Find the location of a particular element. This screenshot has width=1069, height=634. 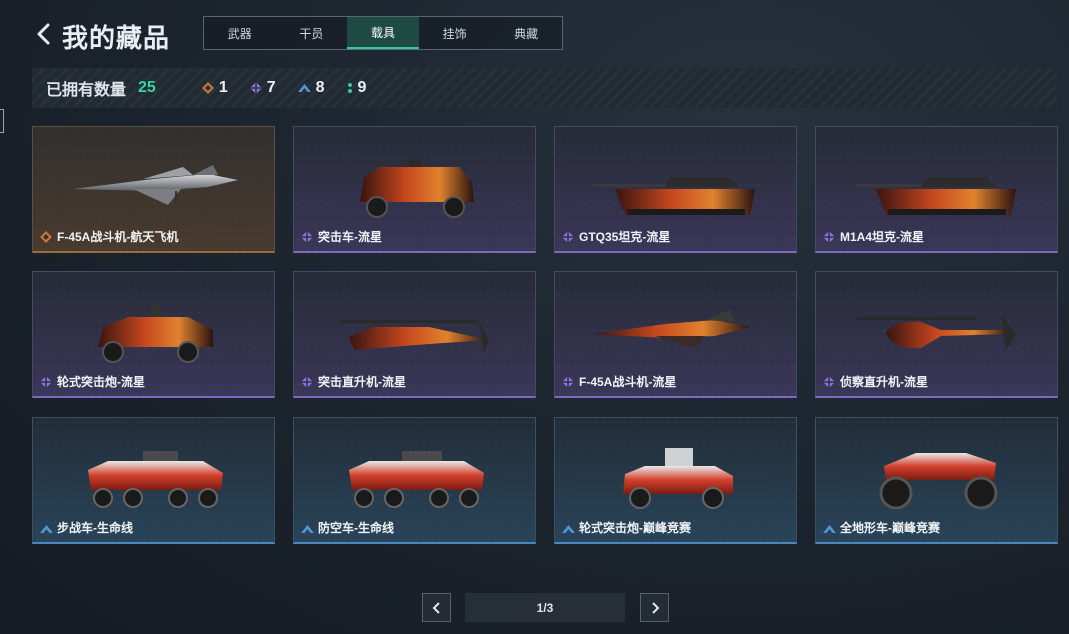

green-count: 9 is located at coordinates (357, 88).